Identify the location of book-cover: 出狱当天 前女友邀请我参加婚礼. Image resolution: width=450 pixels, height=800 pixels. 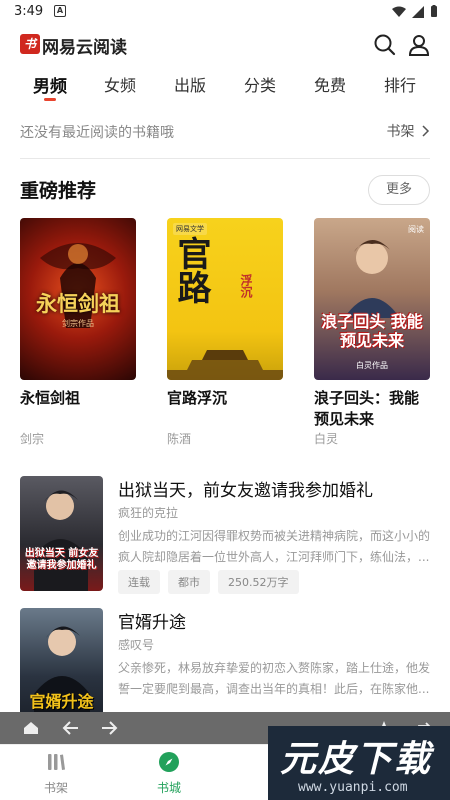
(61, 533).